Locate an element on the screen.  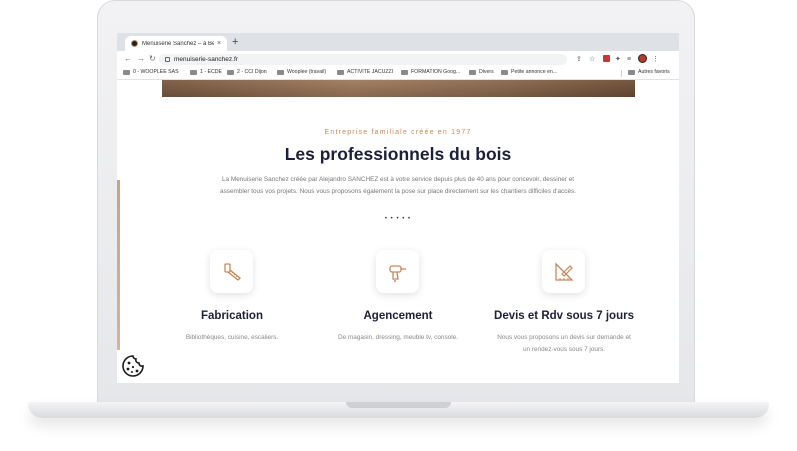
site-favicon-icon is located at coordinates (134, 43).